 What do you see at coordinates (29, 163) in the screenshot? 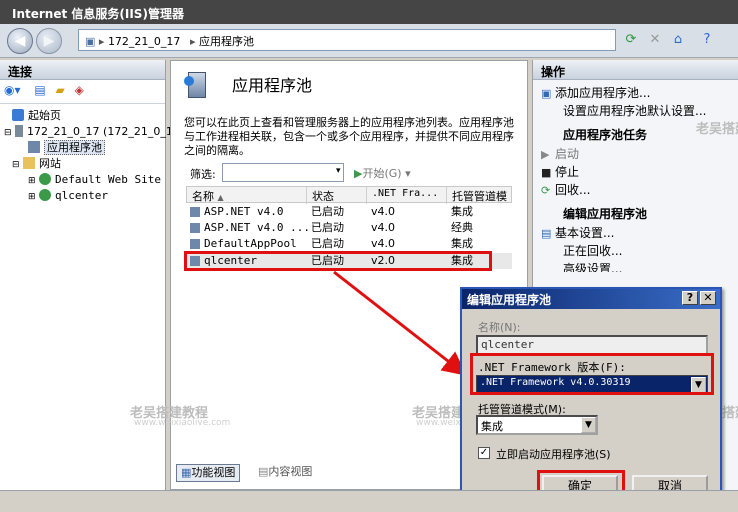
I see `sites-folder-icon` at bounding box center [29, 163].